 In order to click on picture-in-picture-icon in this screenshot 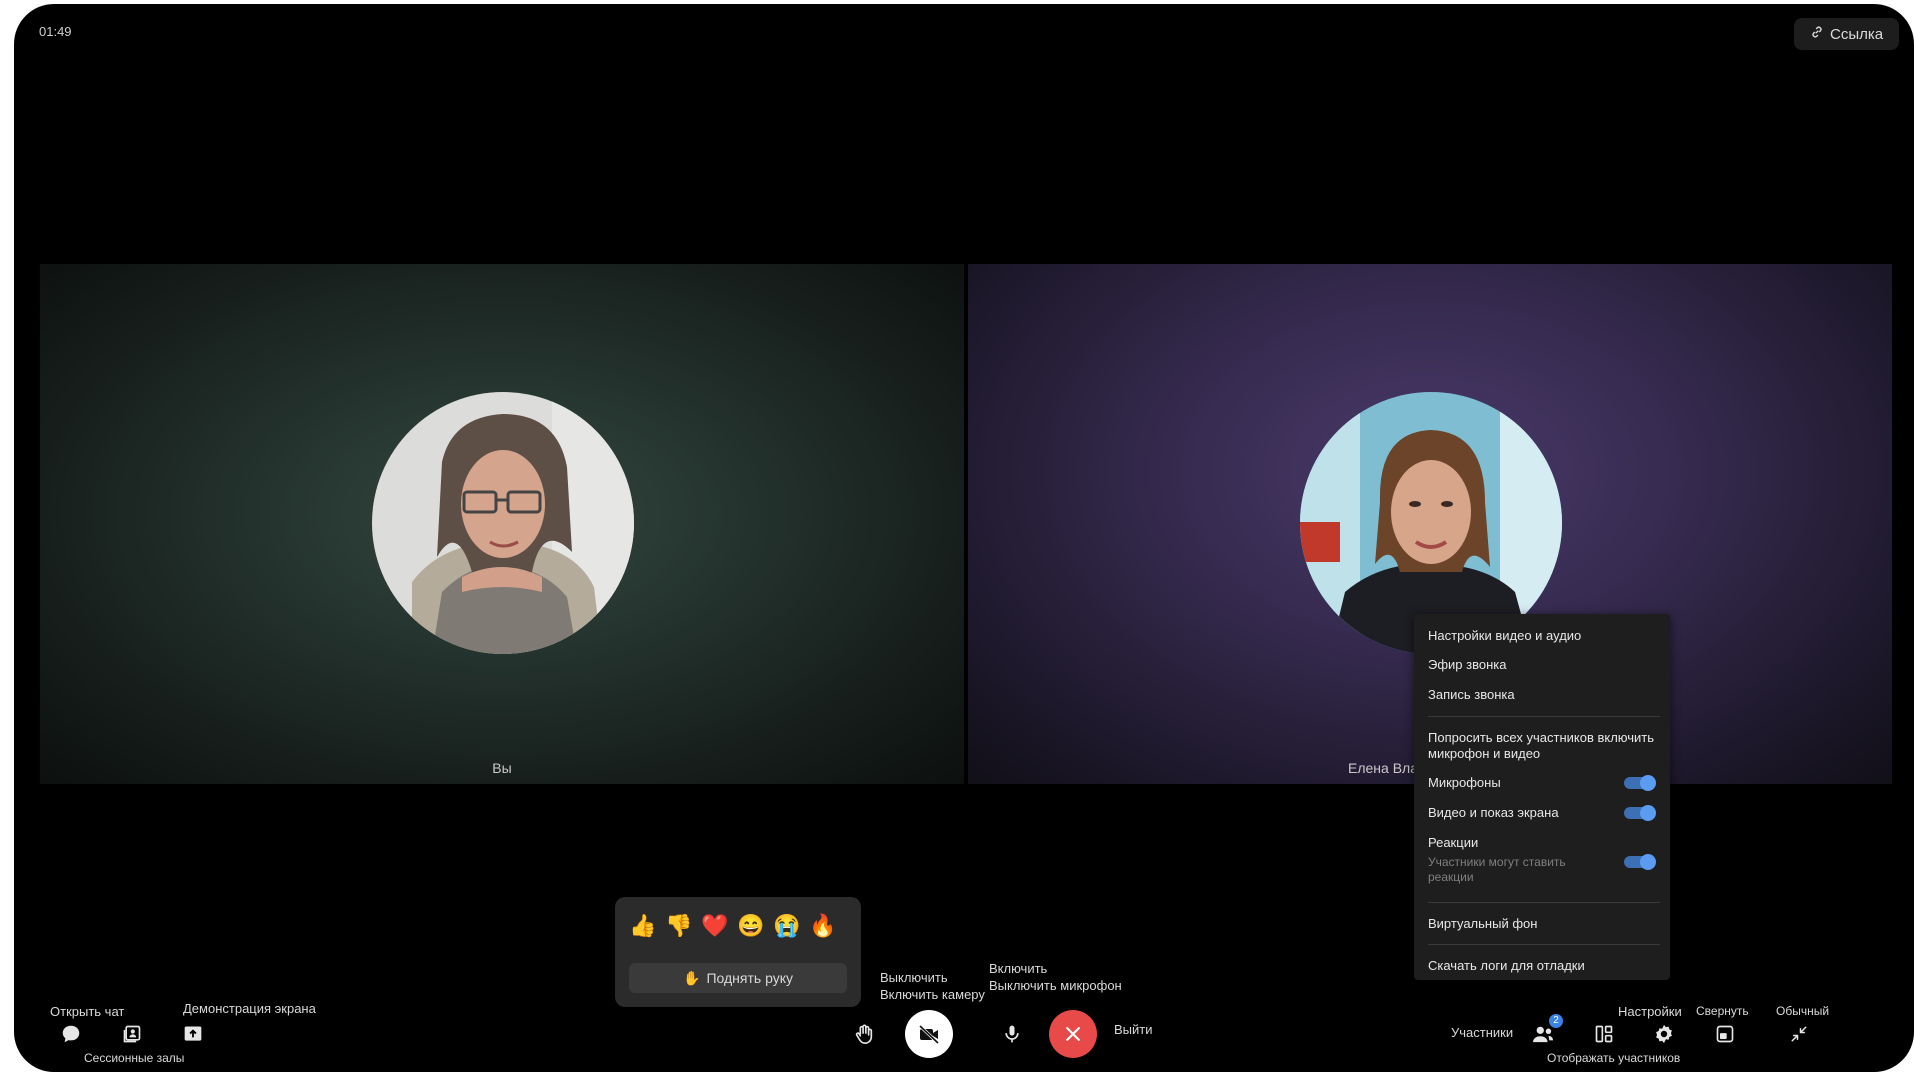, I will do `click(1725, 1034)`.